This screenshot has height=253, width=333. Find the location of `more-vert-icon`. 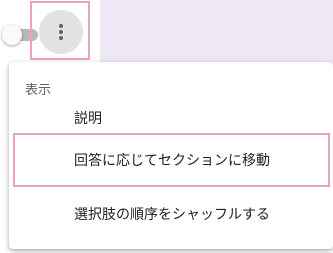

more-vert-icon is located at coordinates (61, 32).